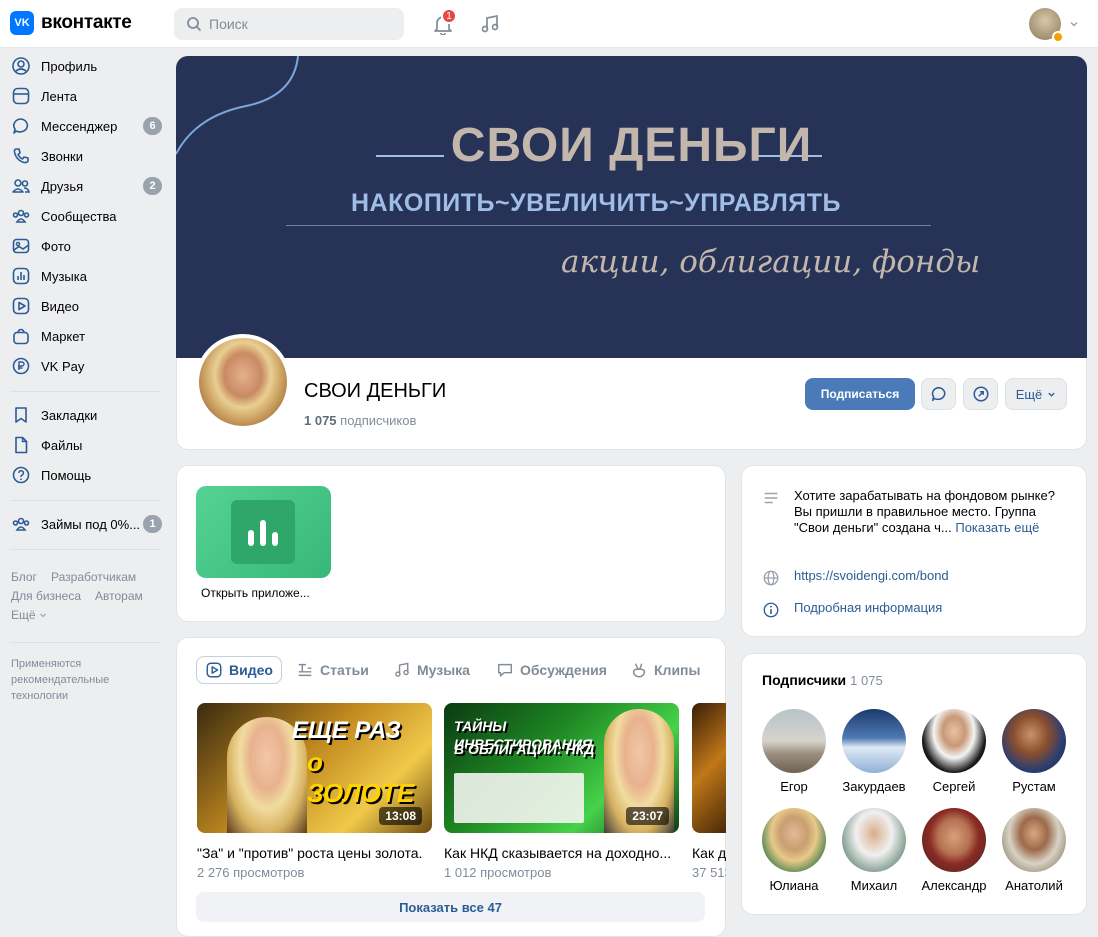 This screenshot has height=937, width=1098. I want to click on search-input, so click(299, 24).